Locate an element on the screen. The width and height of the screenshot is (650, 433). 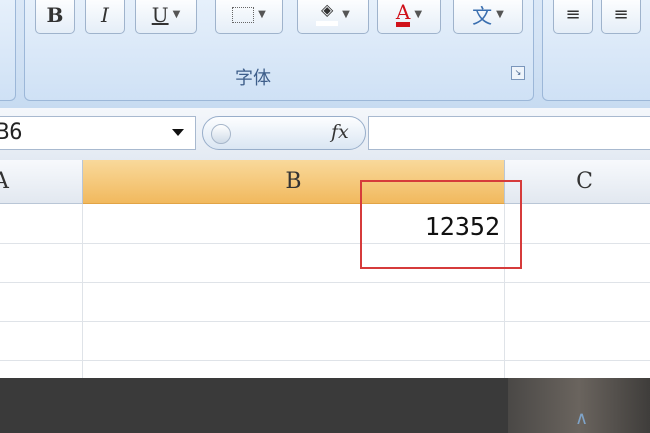
formula-bar: B6 fx is located at coordinates (325, 134).